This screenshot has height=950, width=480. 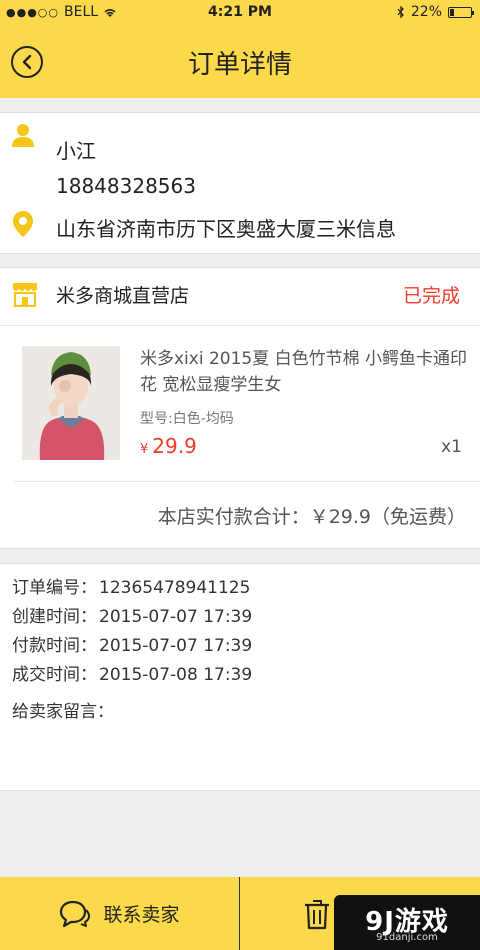 What do you see at coordinates (141, 915) in the screenshot?
I see `contact-seller-label: 联系卖家` at bounding box center [141, 915].